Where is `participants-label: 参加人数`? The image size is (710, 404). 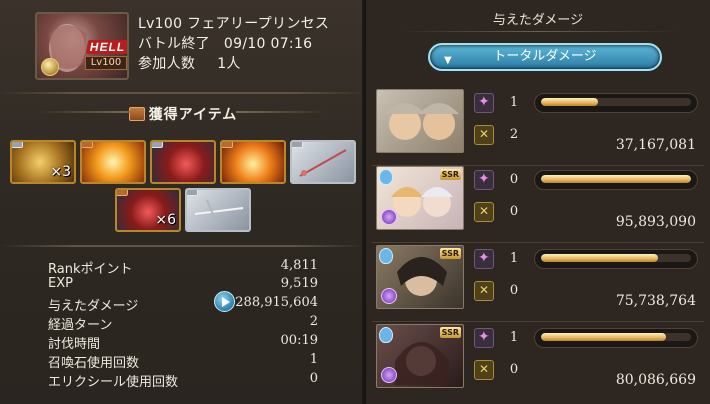 participants-label: 参加人数 is located at coordinates (167, 64).